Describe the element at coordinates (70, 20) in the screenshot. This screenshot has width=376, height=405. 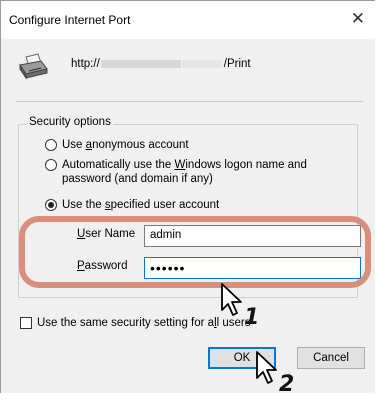
I see `window-title: Configure Internet Port` at that location.